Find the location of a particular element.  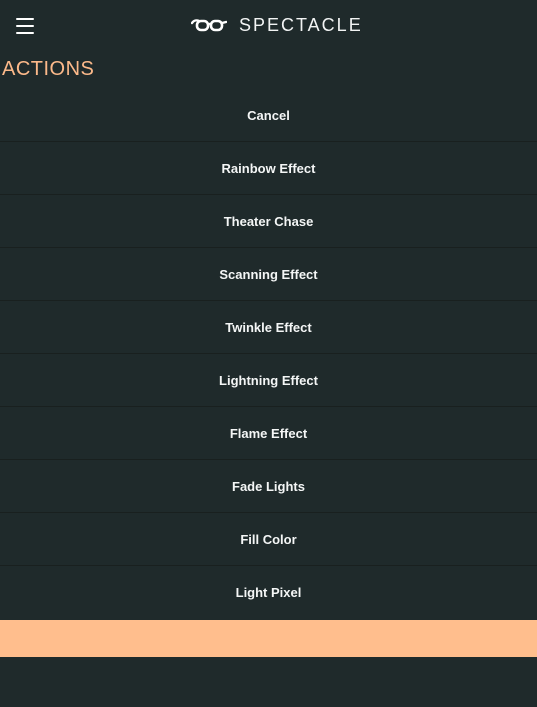

action-fill-color: Fill Color is located at coordinates (268, 539).